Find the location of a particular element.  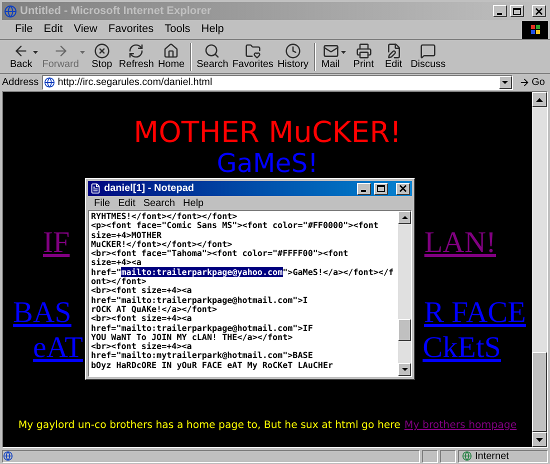

globe-icon is located at coordinates (467, 456).